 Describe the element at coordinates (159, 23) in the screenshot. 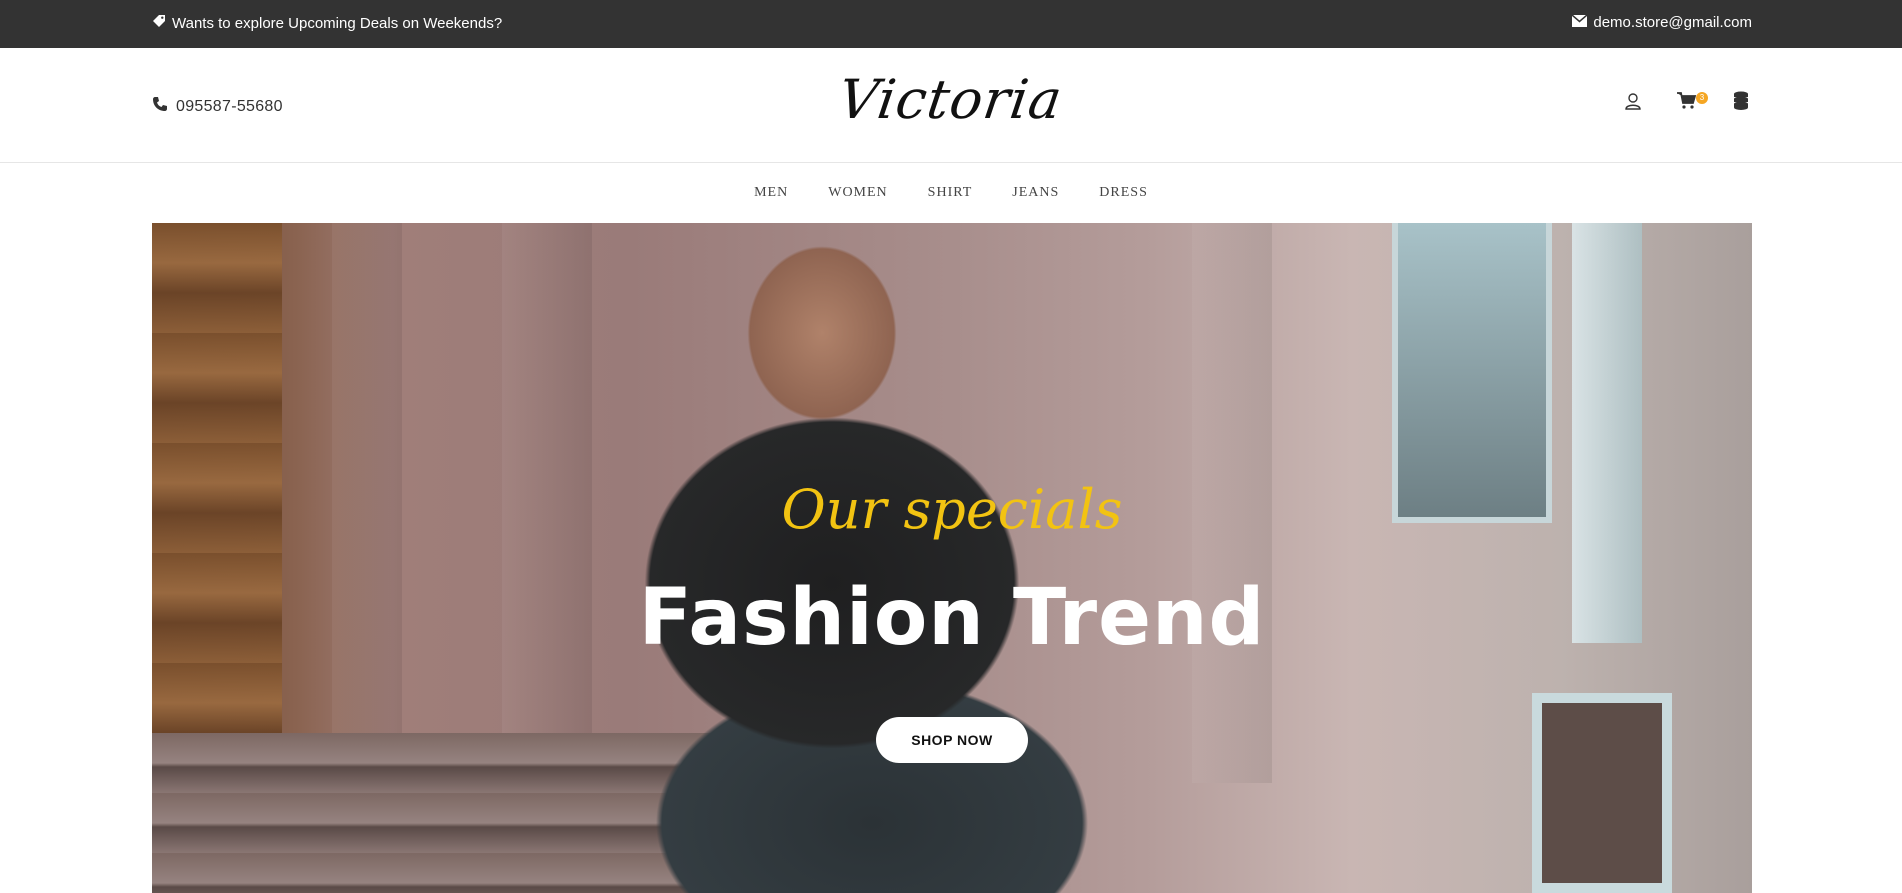

I see `tag-icon` at that location.